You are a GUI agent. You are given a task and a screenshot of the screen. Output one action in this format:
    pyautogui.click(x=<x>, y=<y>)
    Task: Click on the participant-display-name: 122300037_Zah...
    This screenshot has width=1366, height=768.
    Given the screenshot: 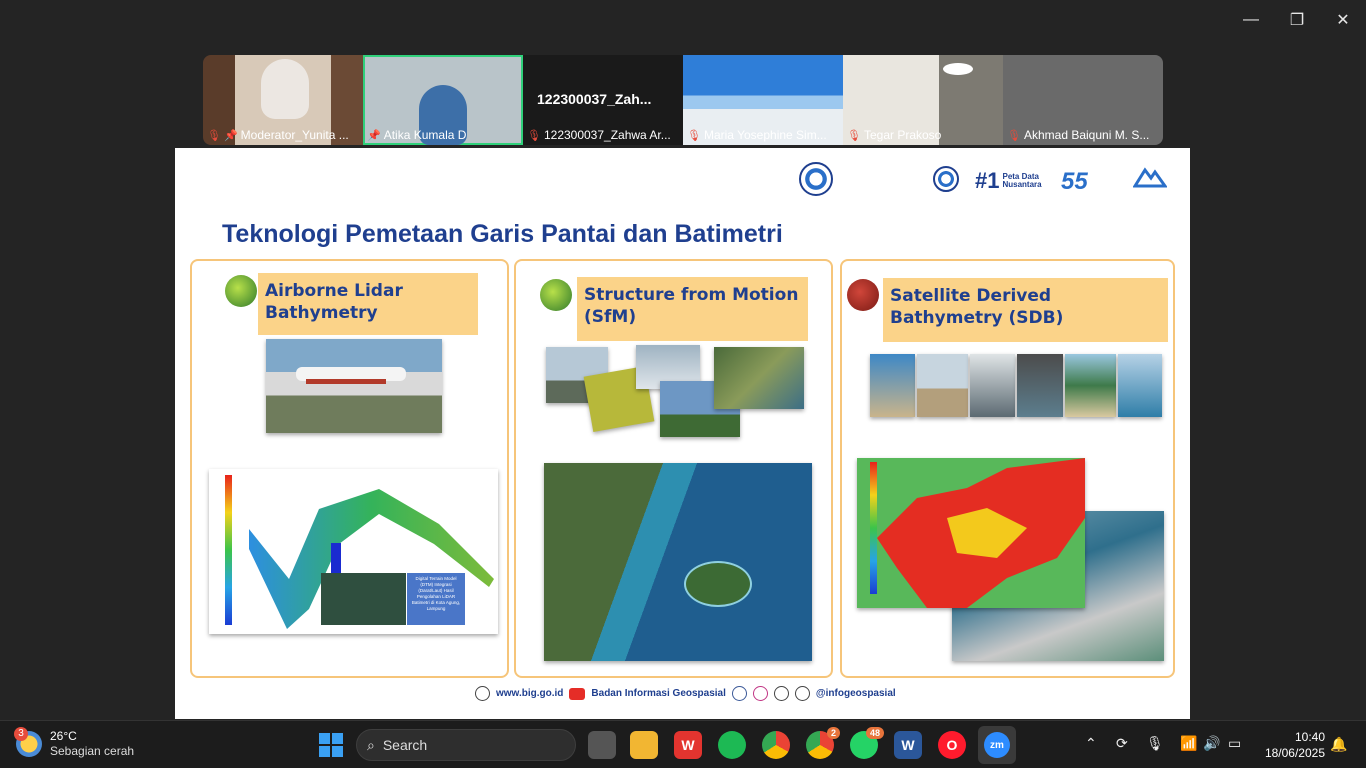 What is the action you would take?
    pyautogui.click(x=594, y=99)
    